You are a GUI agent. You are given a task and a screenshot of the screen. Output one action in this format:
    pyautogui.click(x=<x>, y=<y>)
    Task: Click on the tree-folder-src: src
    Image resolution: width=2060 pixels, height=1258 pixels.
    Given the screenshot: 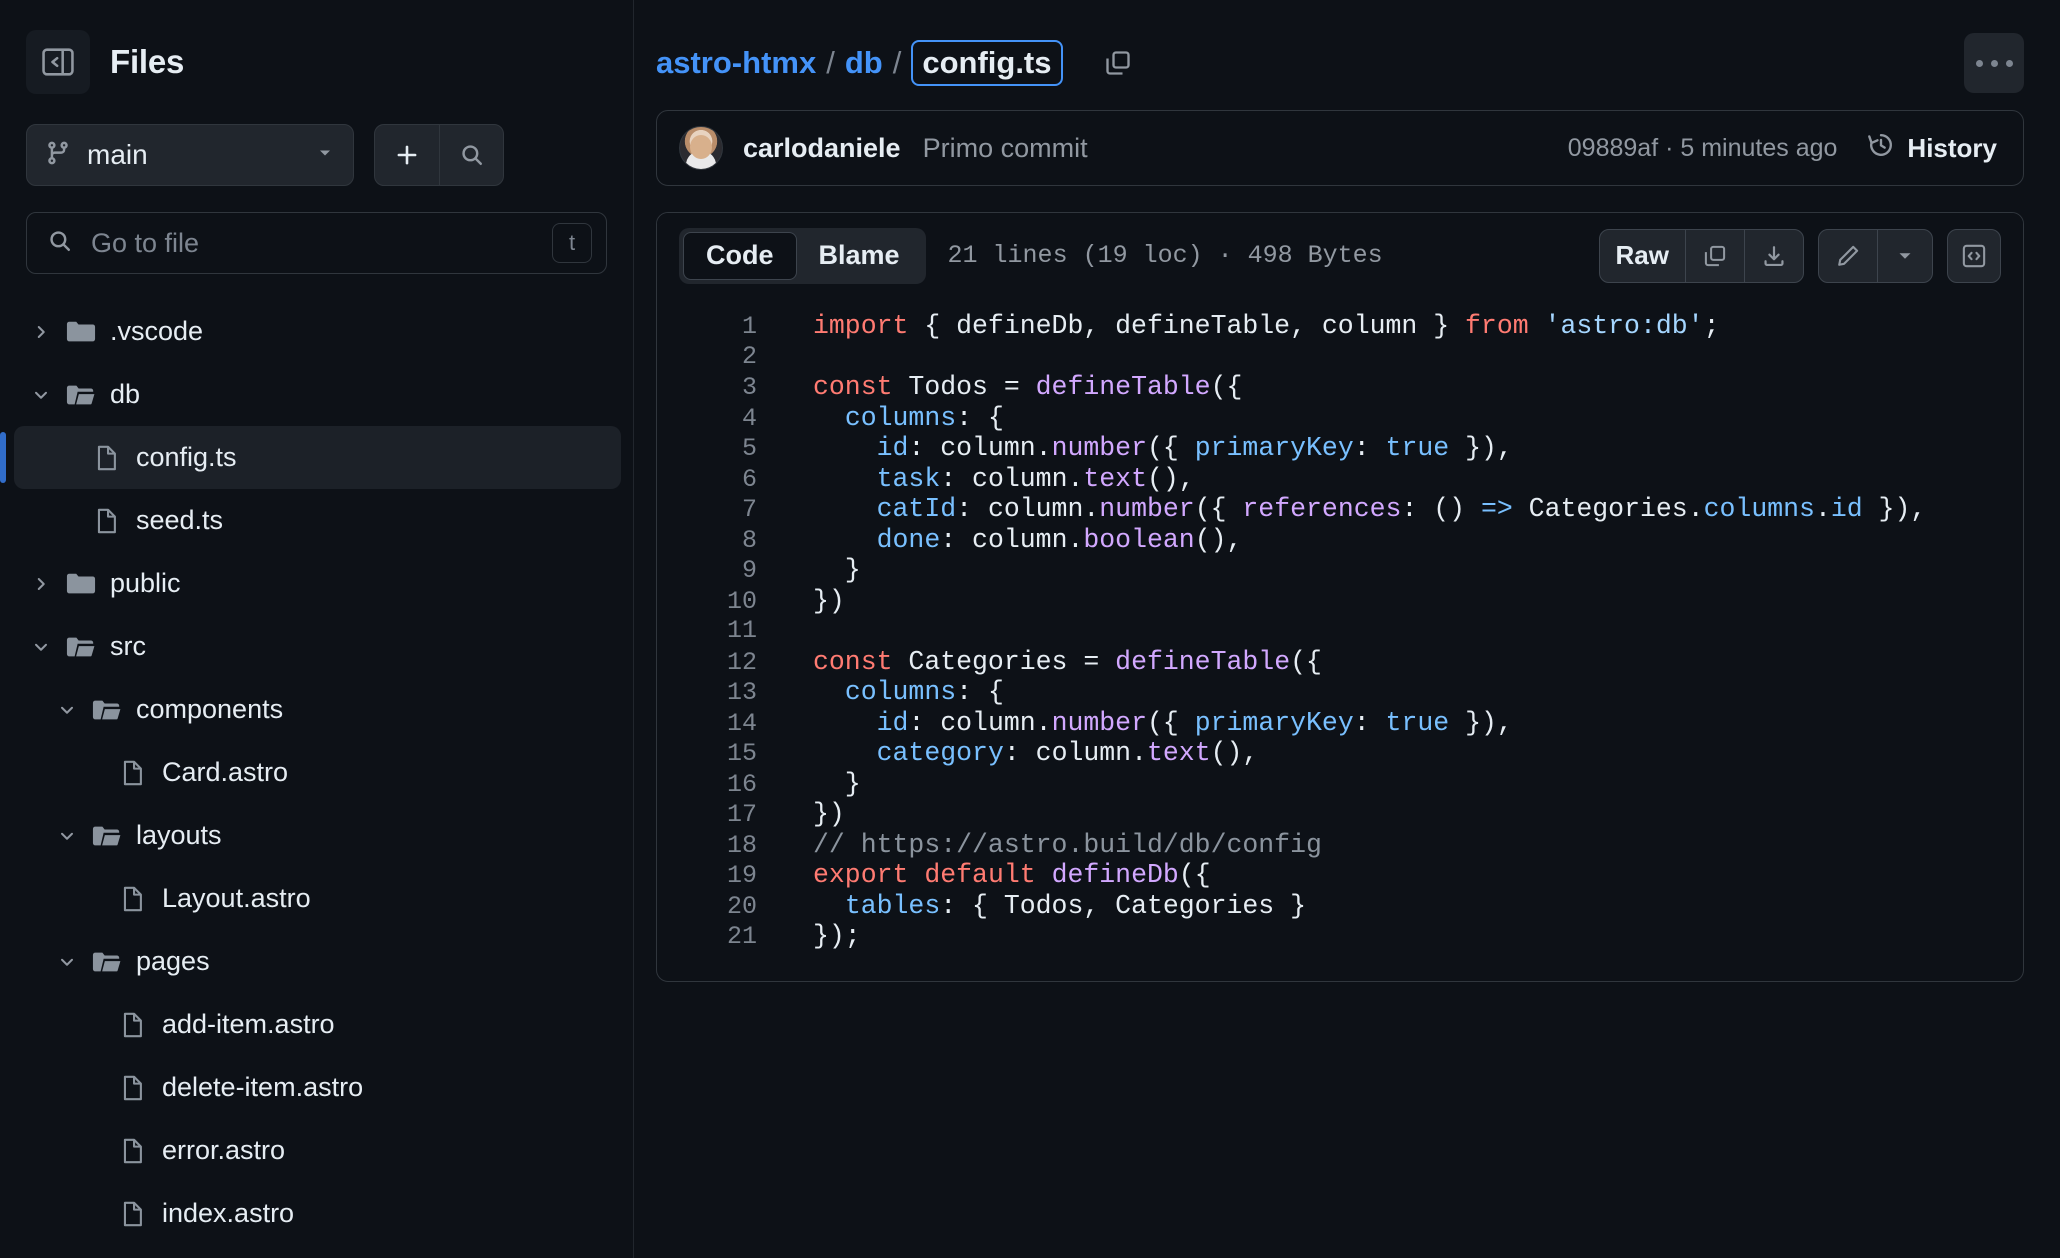 What is the action you would take?
    pyautogui.click(x=317, y=646)
    